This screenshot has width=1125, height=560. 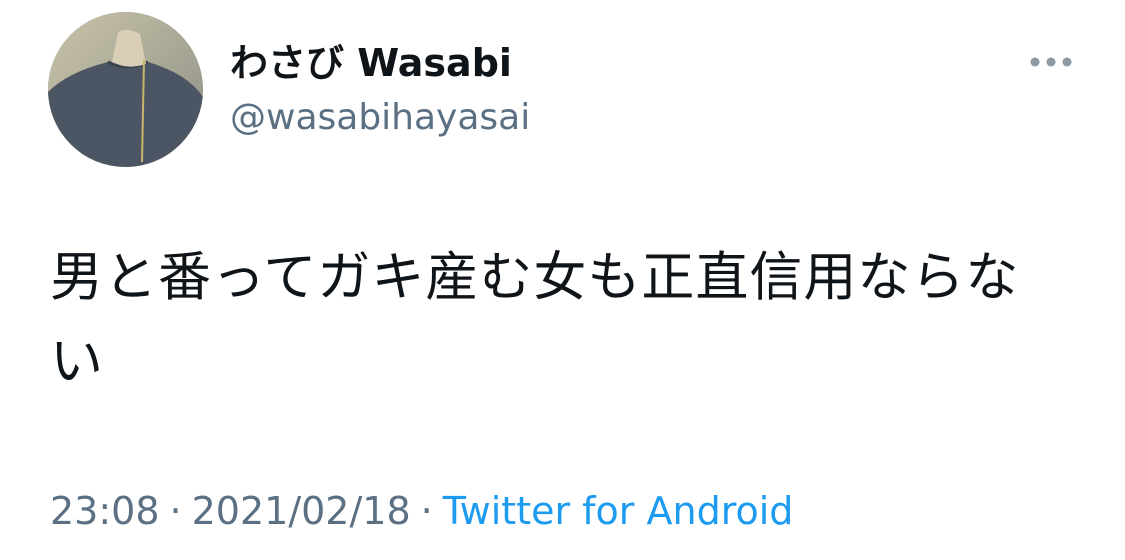 What do you see at coordinates (105, 511) in the screenshot?
I see `tweet-time: 23:08` at bounding box center [105, 511].